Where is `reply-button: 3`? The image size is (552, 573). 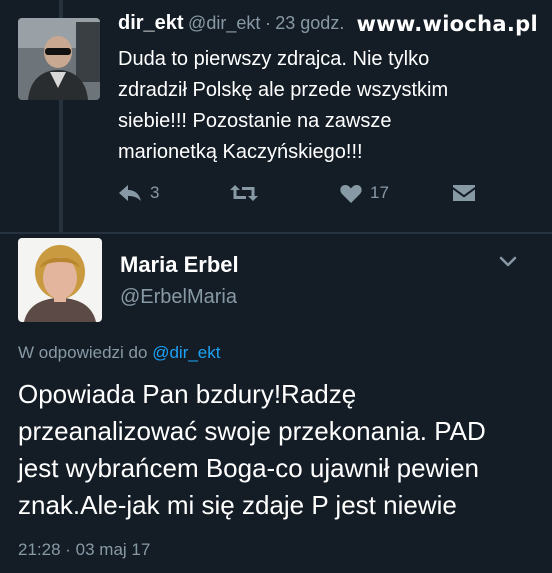 reply-button: 3 is located at coordinates (138, 193).